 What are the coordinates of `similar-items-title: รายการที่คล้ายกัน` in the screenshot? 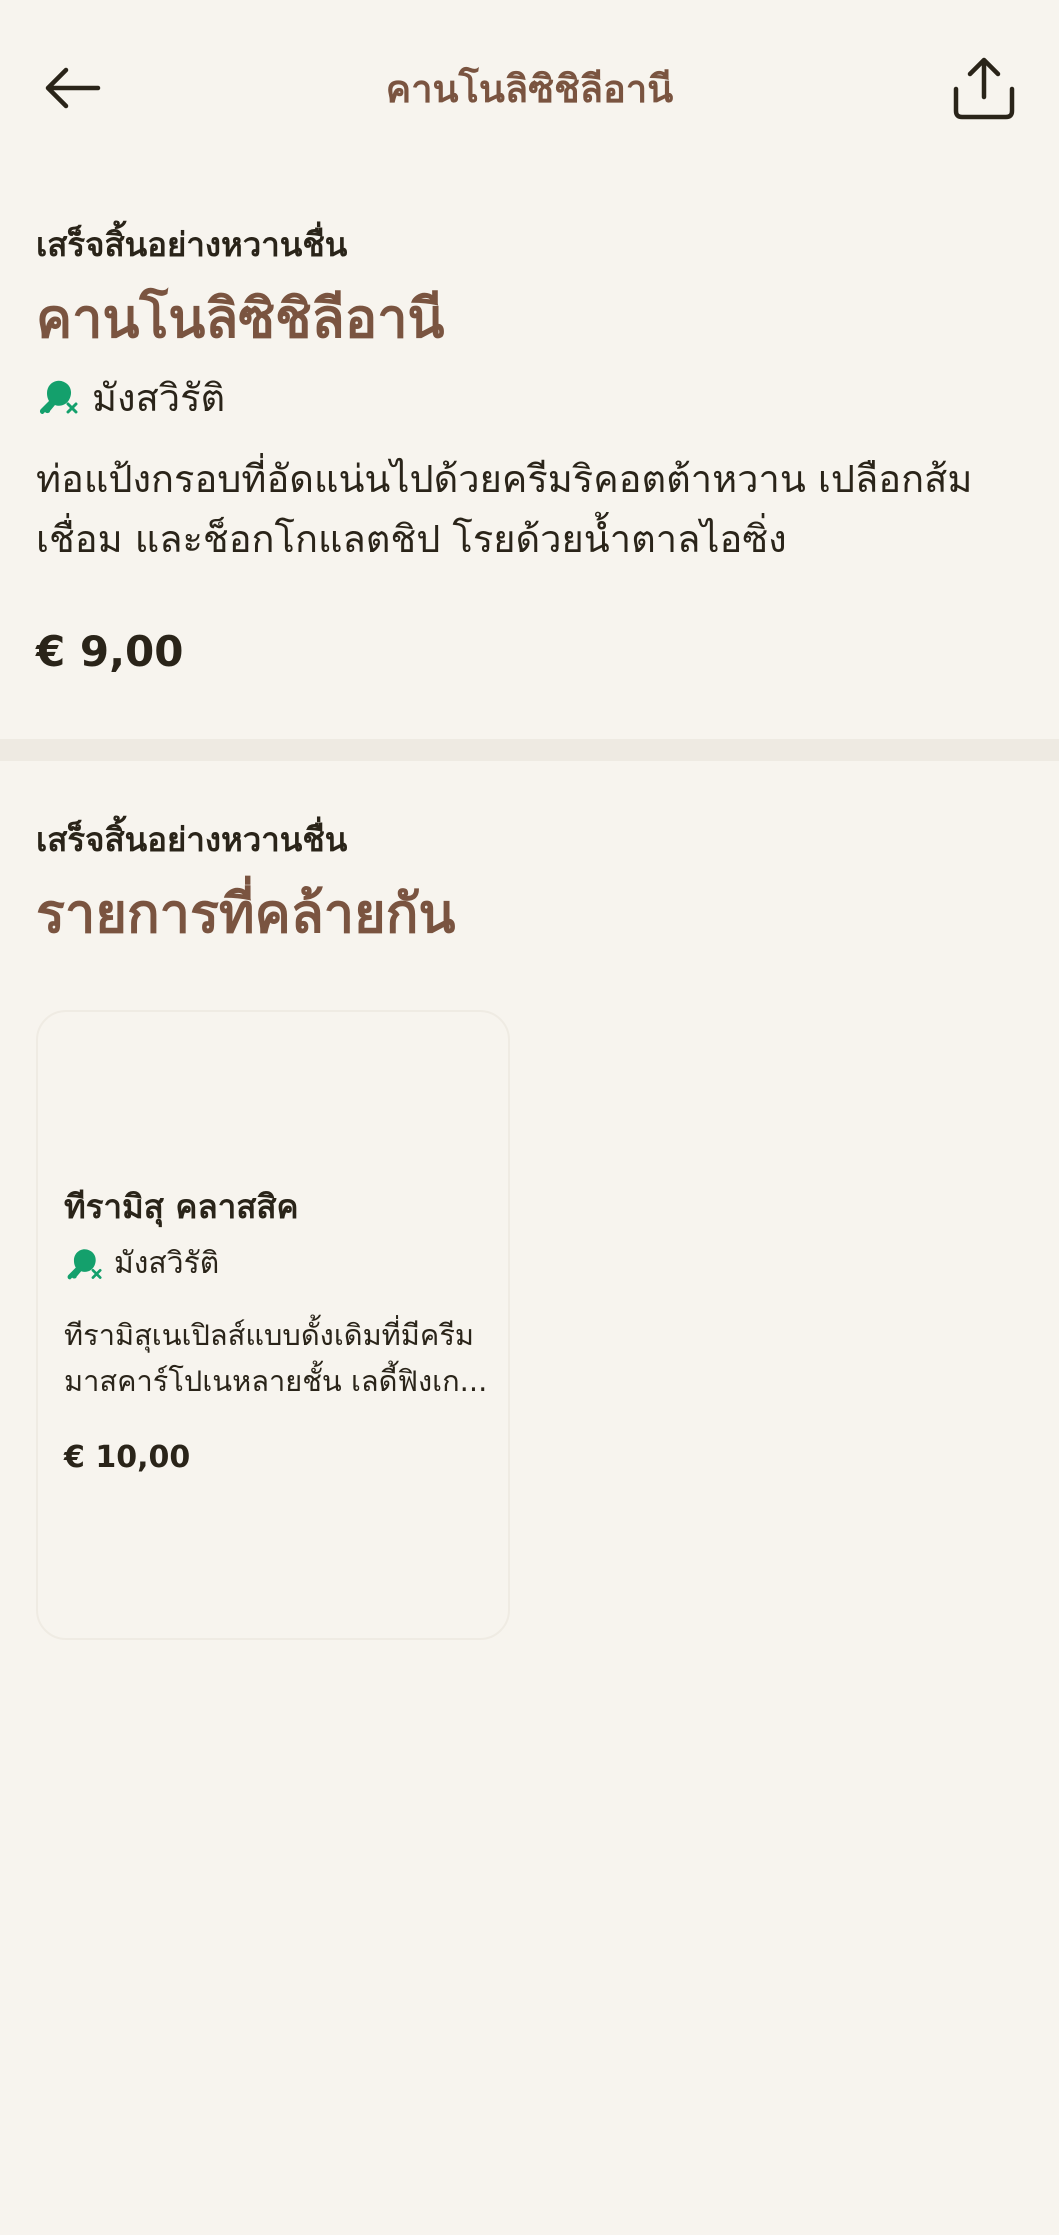 It's located at (246, 913).